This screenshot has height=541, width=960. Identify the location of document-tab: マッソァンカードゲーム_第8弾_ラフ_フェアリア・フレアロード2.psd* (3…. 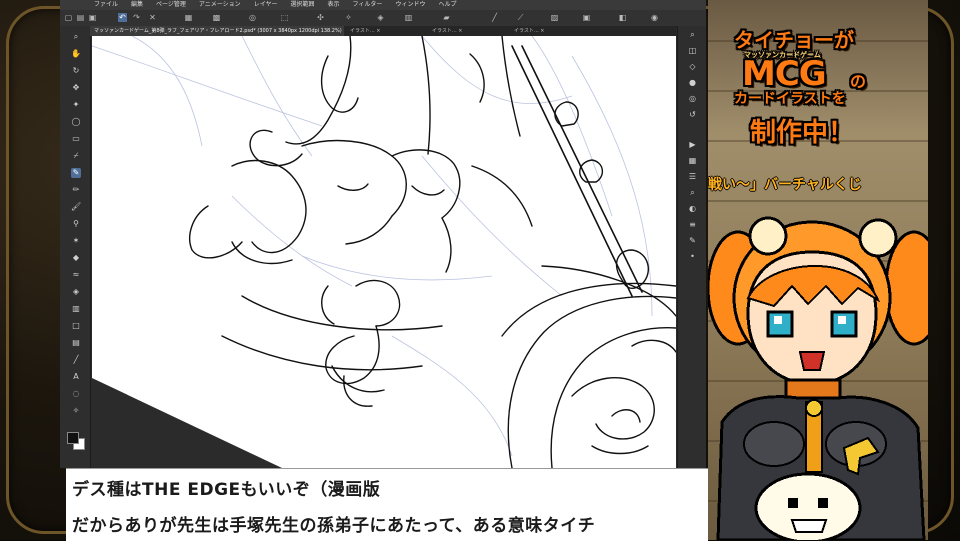
(217, 31).